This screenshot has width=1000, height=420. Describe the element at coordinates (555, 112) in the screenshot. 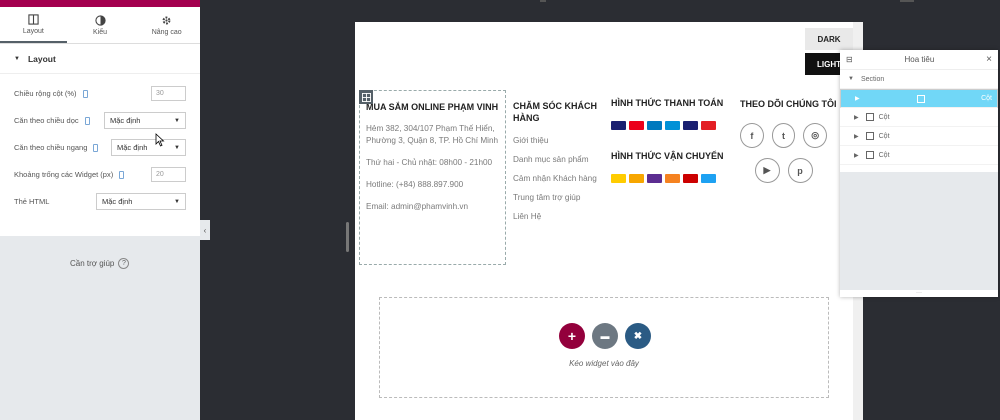

I see `column-heading: CHĂM SÓC KHÁCH HÀNG` at that location.